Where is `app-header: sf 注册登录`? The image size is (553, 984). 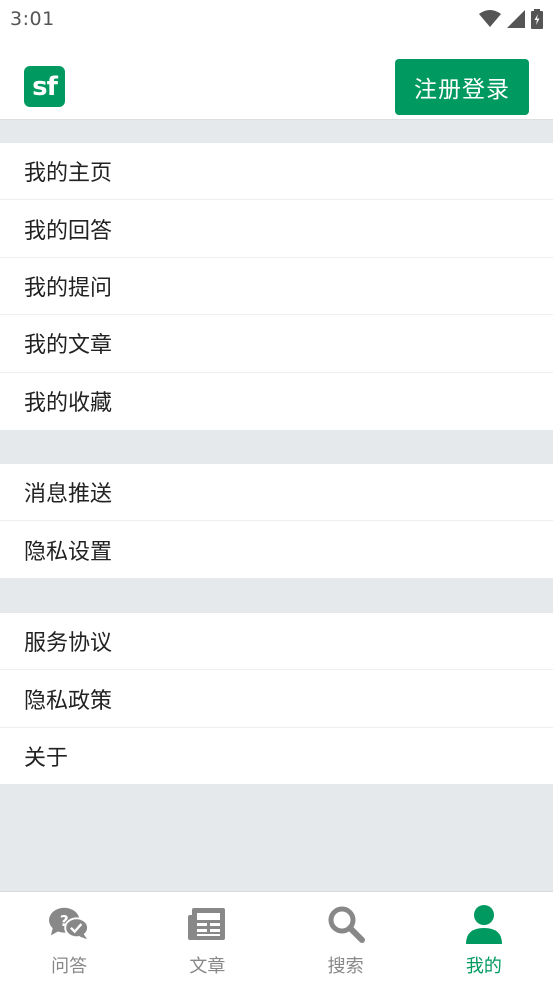
app-header: sf 注册登录 is located at coordinates (276, 79).